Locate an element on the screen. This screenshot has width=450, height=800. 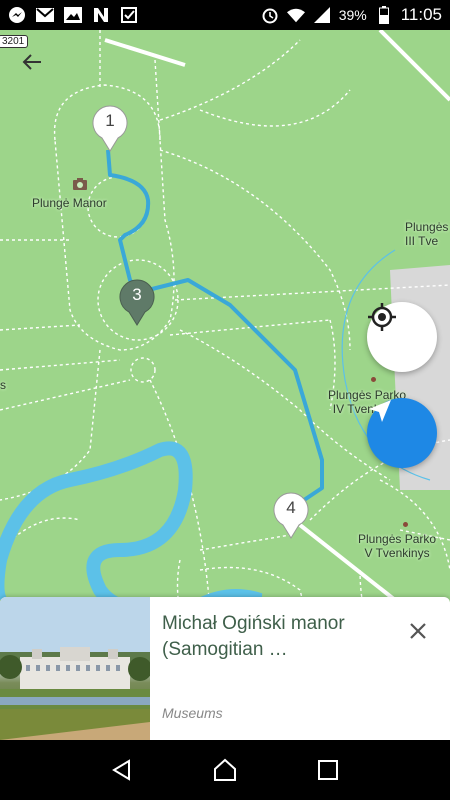
crosshair-icon is located at coordinates (382, 317).